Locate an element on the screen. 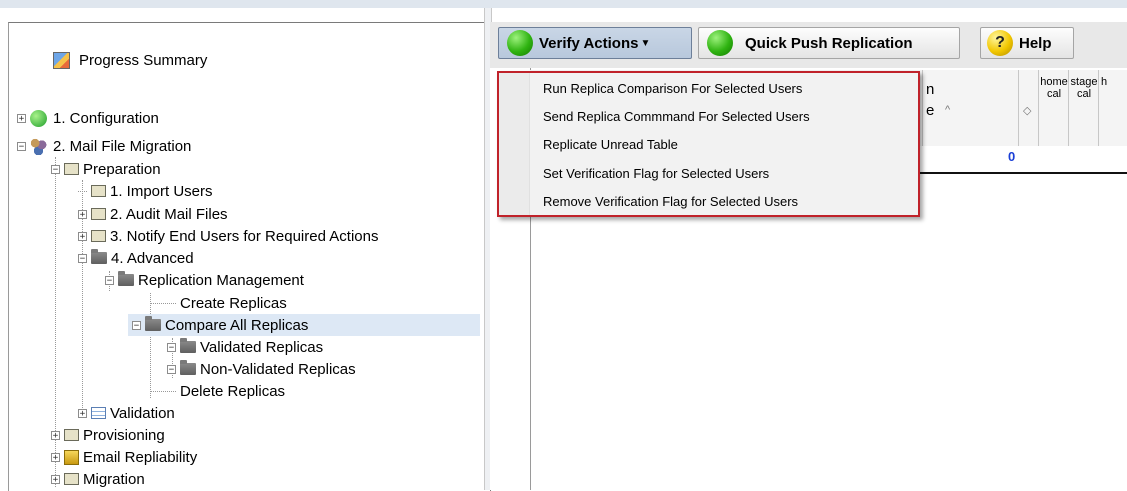  tree-item-create-replicas: Create Replicas is located at coordinates (218, 303).